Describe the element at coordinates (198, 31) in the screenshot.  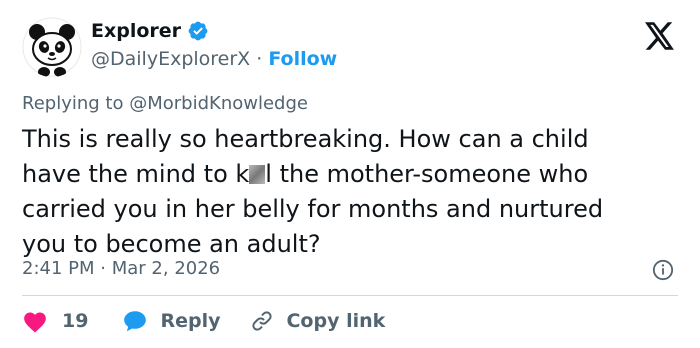
I see `verified-badge-icon` at that location.